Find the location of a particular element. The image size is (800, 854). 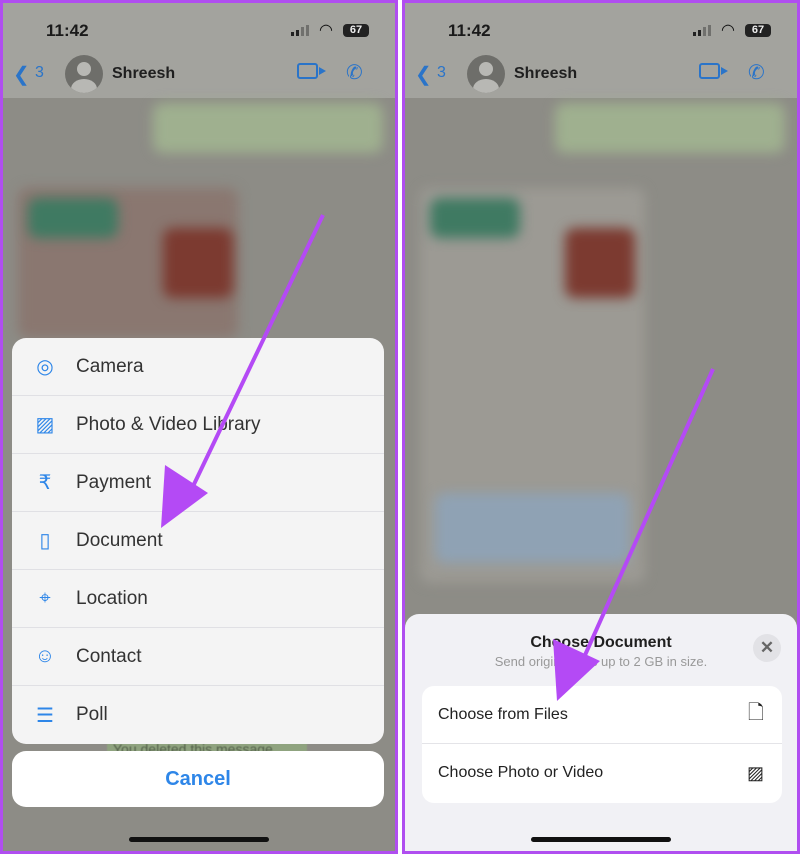

option-label: Choose from Files is located at coordinates (503, 714).